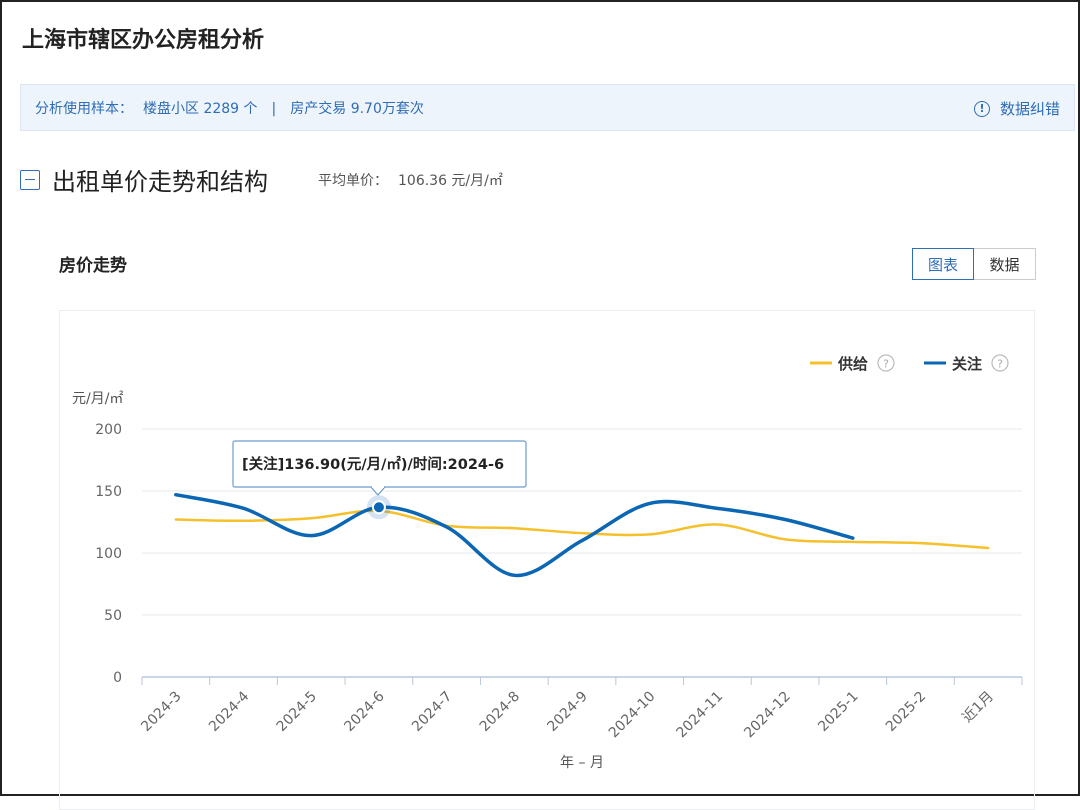  What do you see at coordinates (378, 507) in the screenshot?
I see `highlight-point` at bounding box center [378, 507].